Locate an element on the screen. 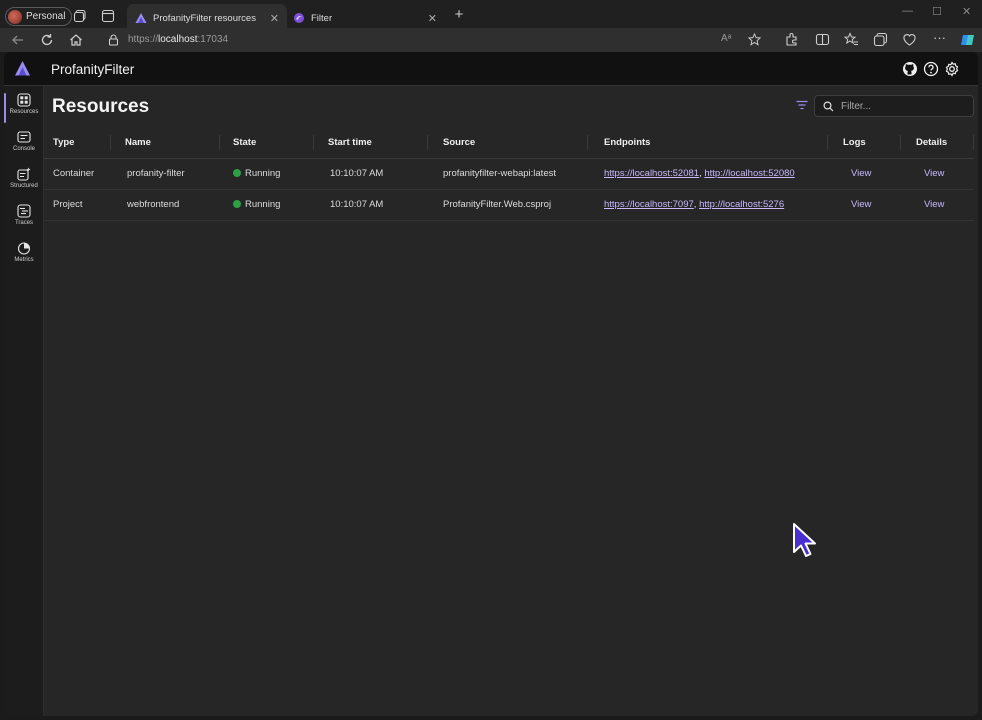  lock-icon is located at coordinates (113, 40).